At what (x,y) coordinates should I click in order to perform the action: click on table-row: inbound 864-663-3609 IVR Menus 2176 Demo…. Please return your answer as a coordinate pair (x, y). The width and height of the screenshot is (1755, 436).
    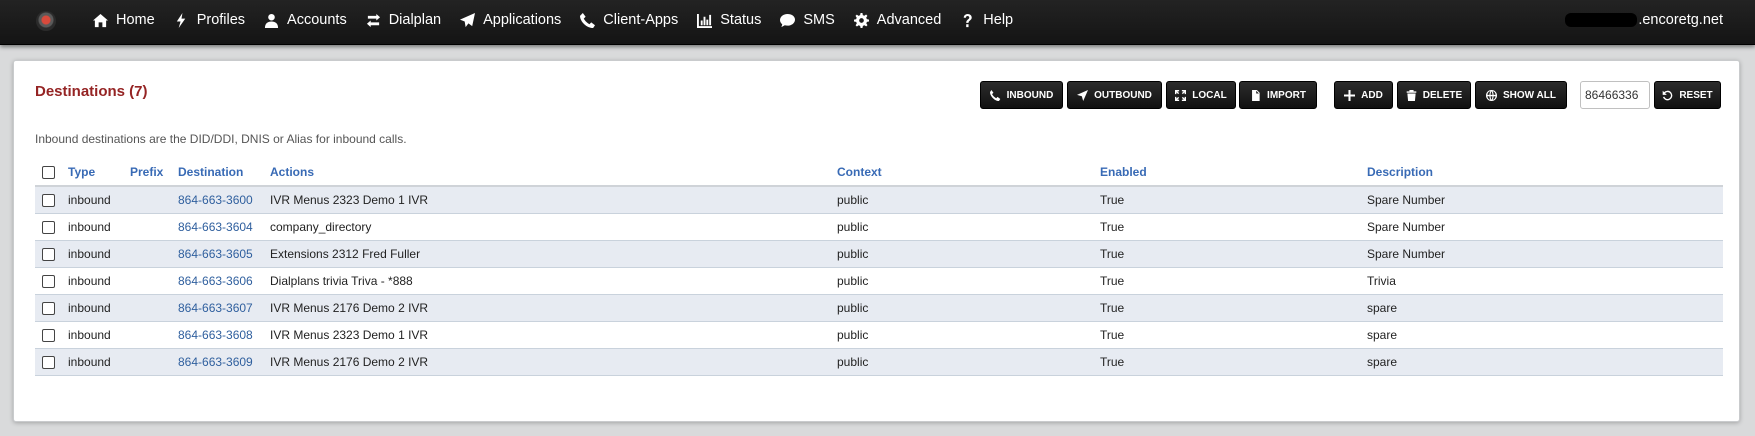
    Looking at the image, I should click on (879, 362).